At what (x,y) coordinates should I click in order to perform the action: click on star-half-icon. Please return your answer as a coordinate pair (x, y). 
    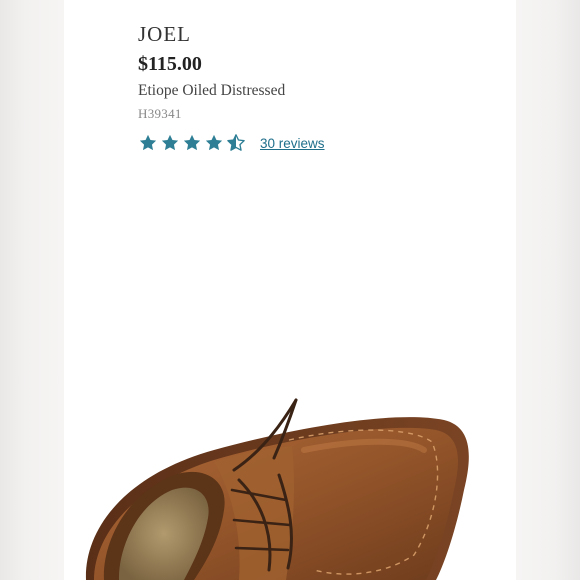
    Looking at the image, I should click on (236, 142).